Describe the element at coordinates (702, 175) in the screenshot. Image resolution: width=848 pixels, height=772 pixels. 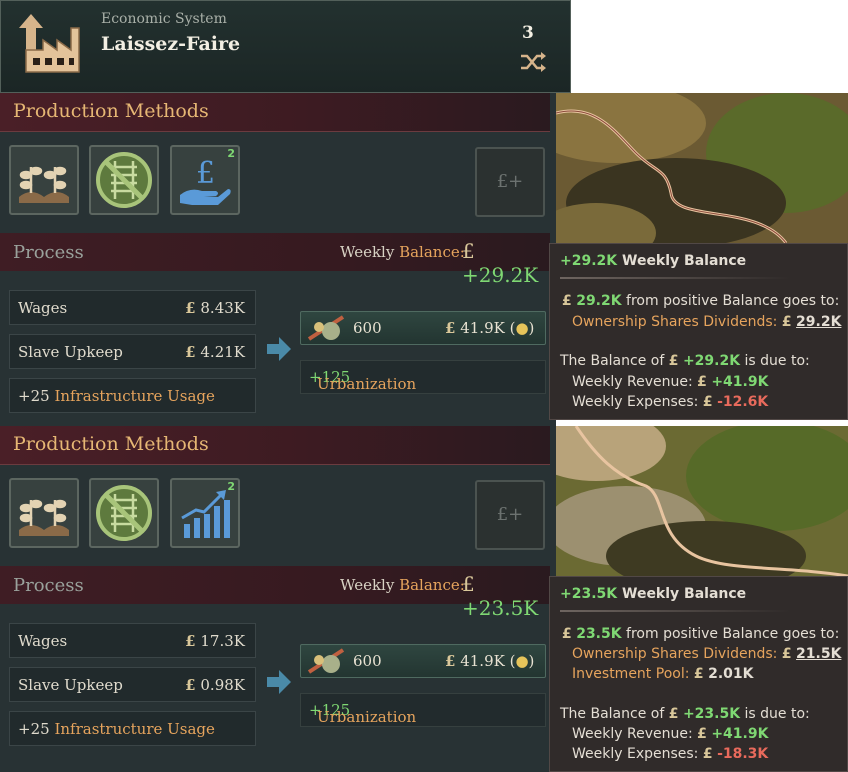
I see `map-view-top` at that location.